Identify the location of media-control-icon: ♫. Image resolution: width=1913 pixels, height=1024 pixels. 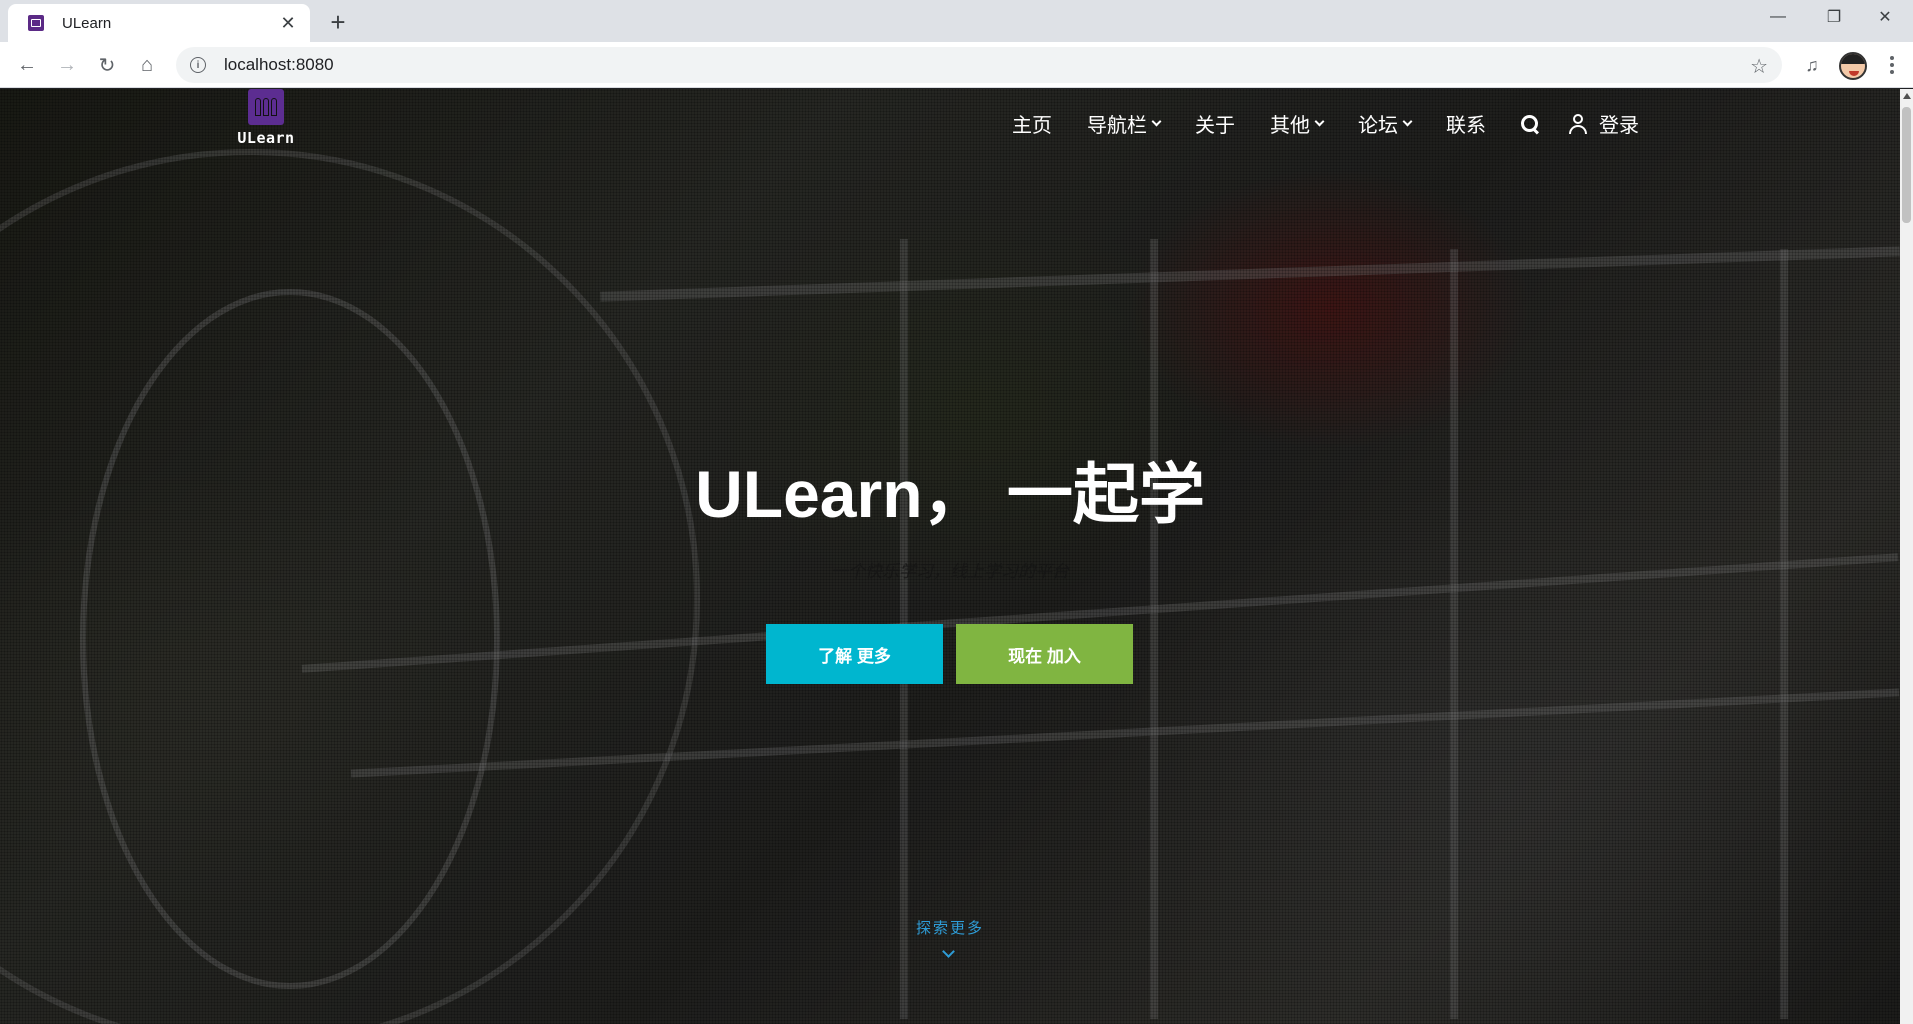
(1812, 65).